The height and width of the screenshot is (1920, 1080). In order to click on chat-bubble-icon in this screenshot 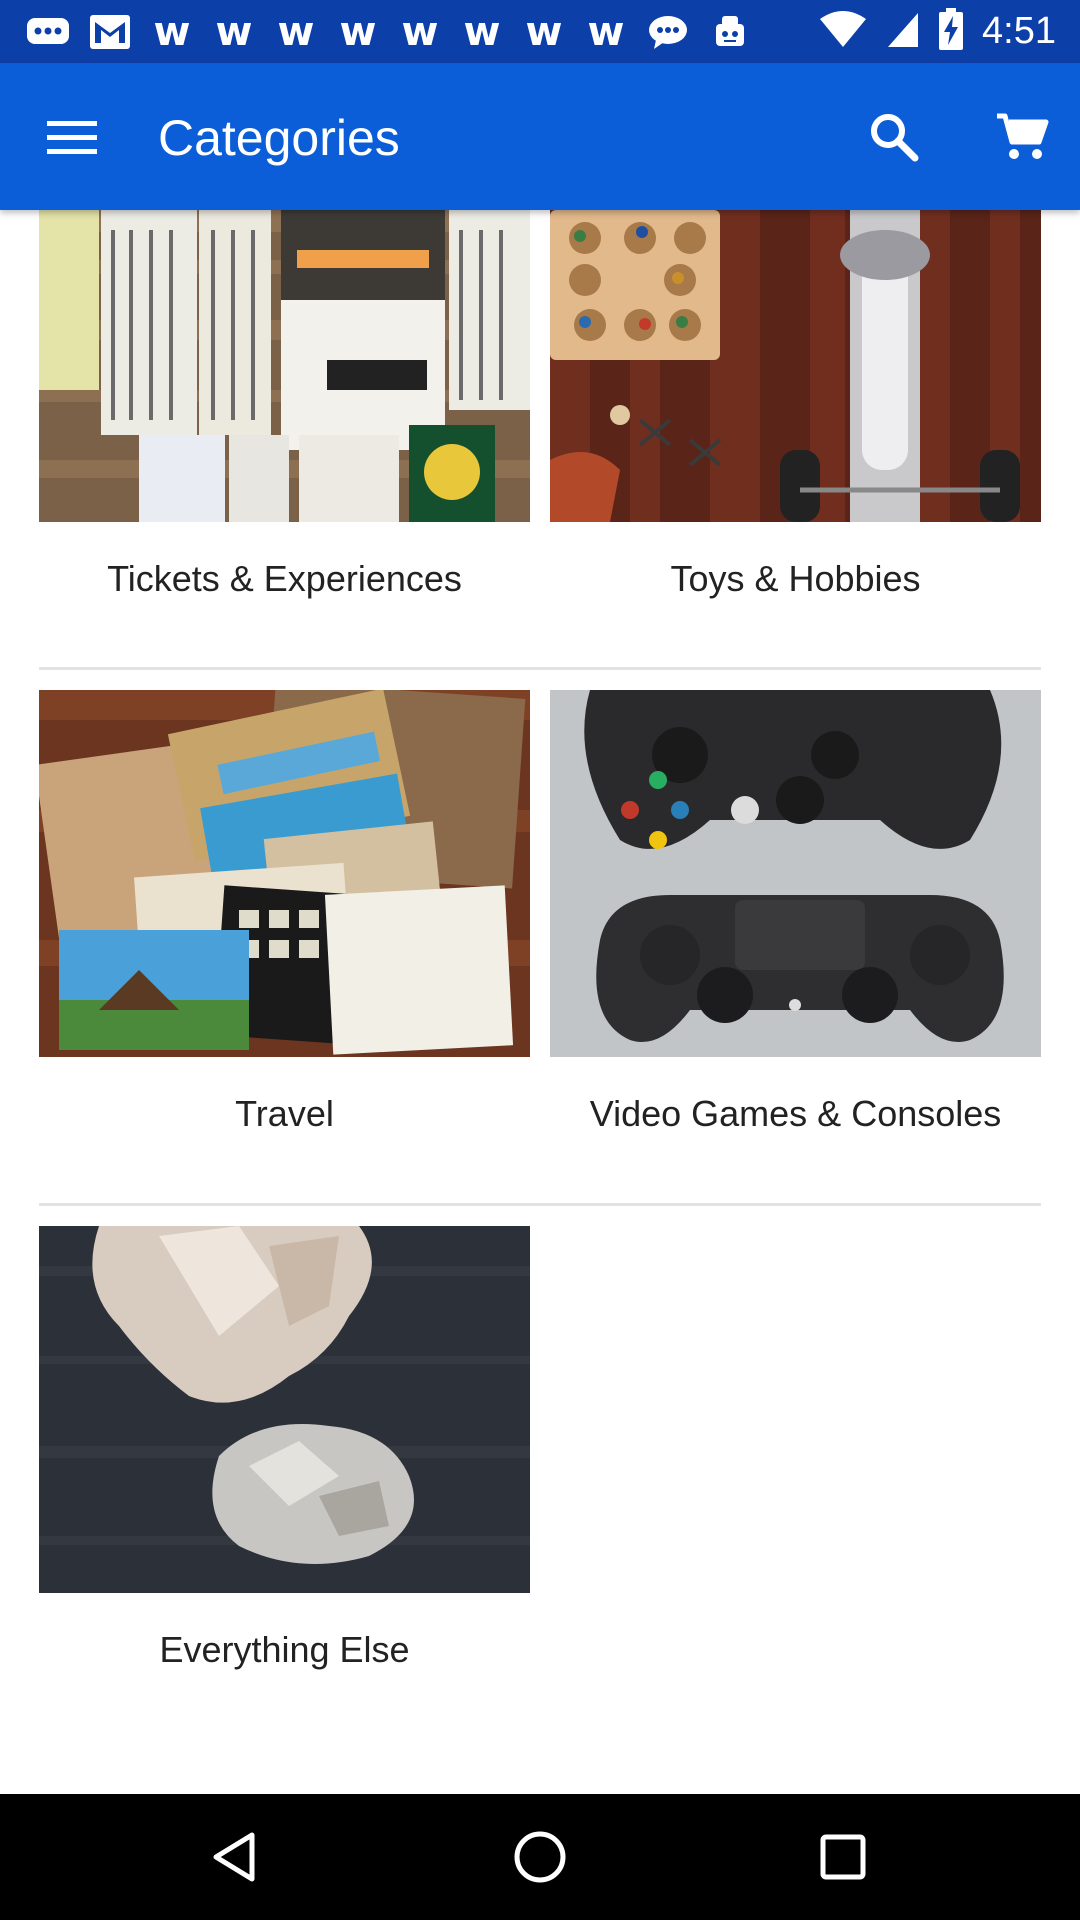, I will do `click(48, 32)`.